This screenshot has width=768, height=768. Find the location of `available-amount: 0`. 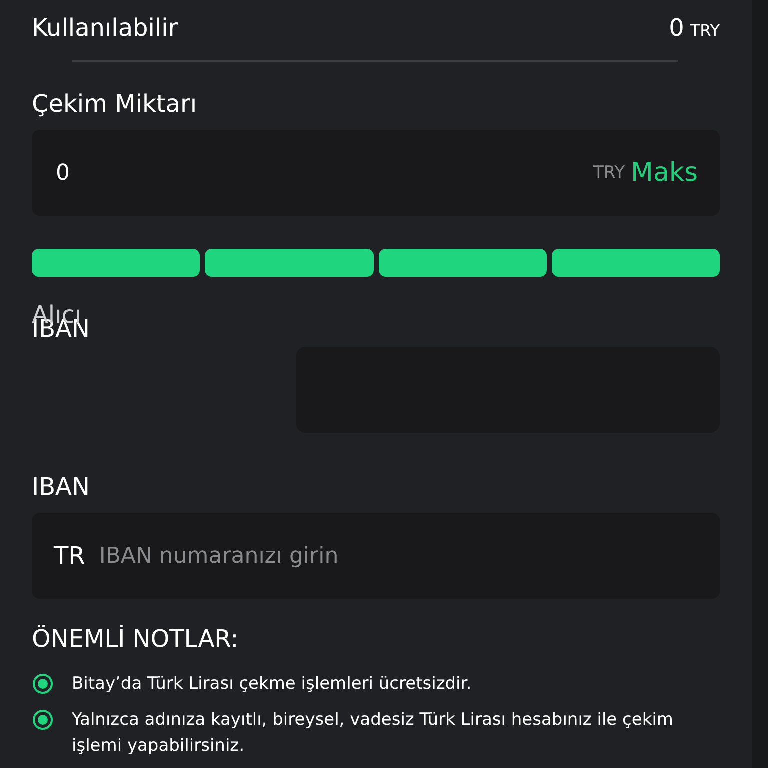

available-amount: 0 is located at coordinates (676, 28).